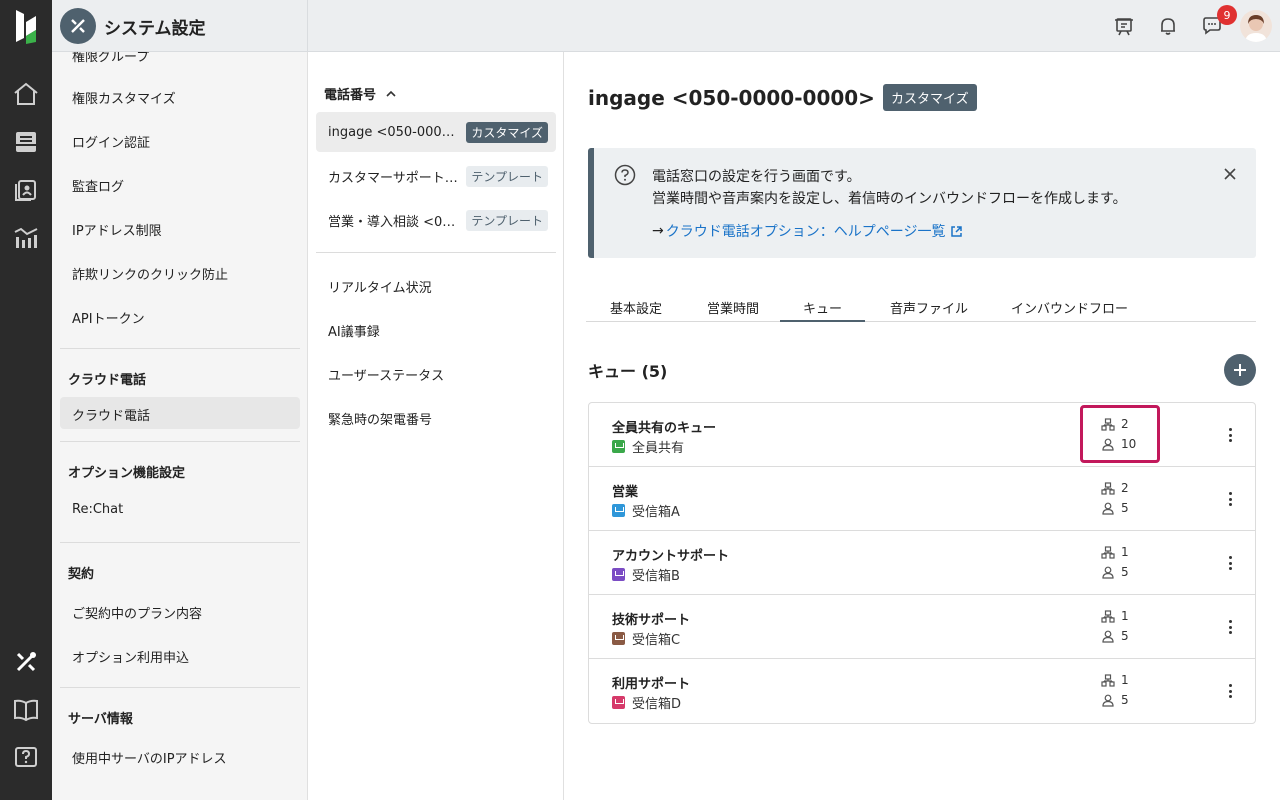 The image size is (1280, 800). Describe the element at coordinates (1230, 174) in the screenshot. I see `close-icon` at that location.